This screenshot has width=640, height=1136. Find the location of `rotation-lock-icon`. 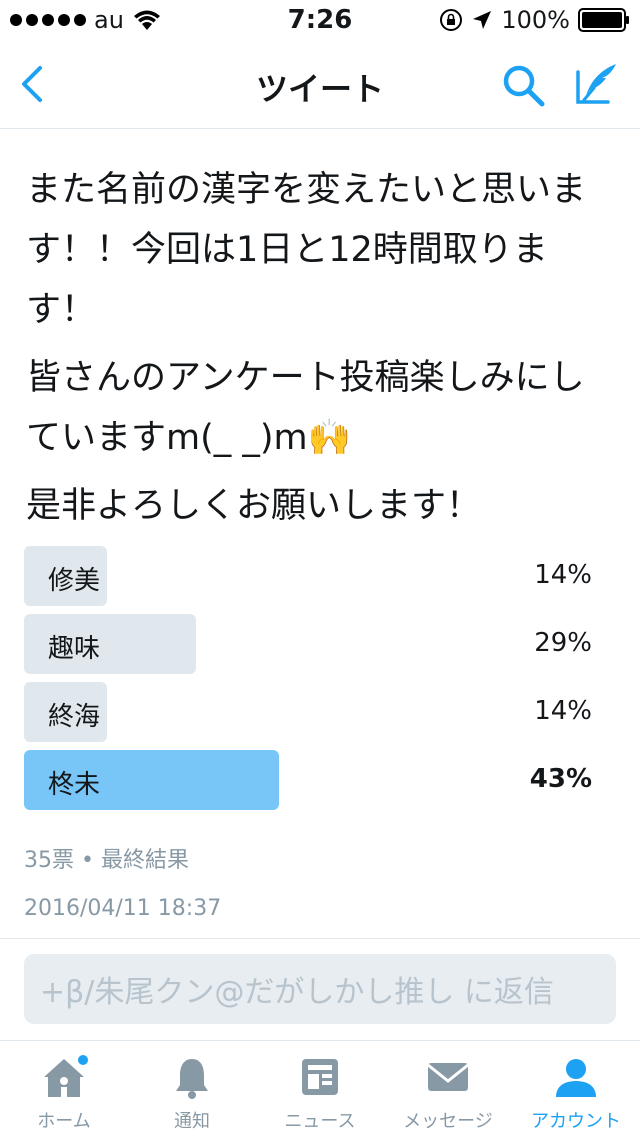

rotation-lock-icon is located at coordinates (451, 20).